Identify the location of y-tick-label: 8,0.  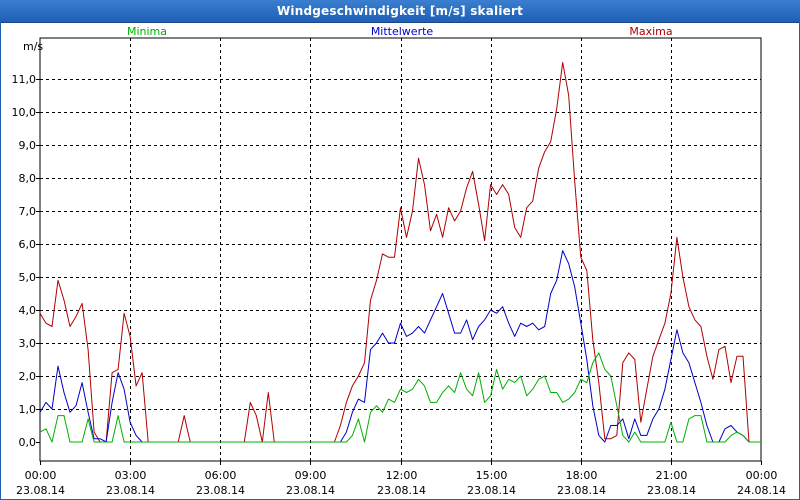
(28, 178).